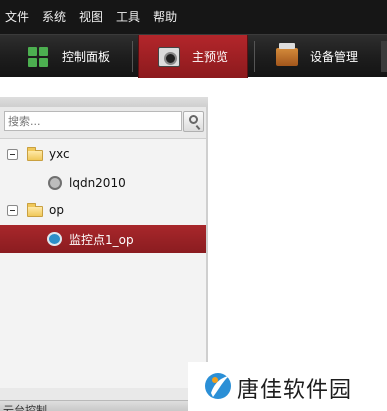 The image size is (387, 411). I want to click on search-button, so click(193, 121).